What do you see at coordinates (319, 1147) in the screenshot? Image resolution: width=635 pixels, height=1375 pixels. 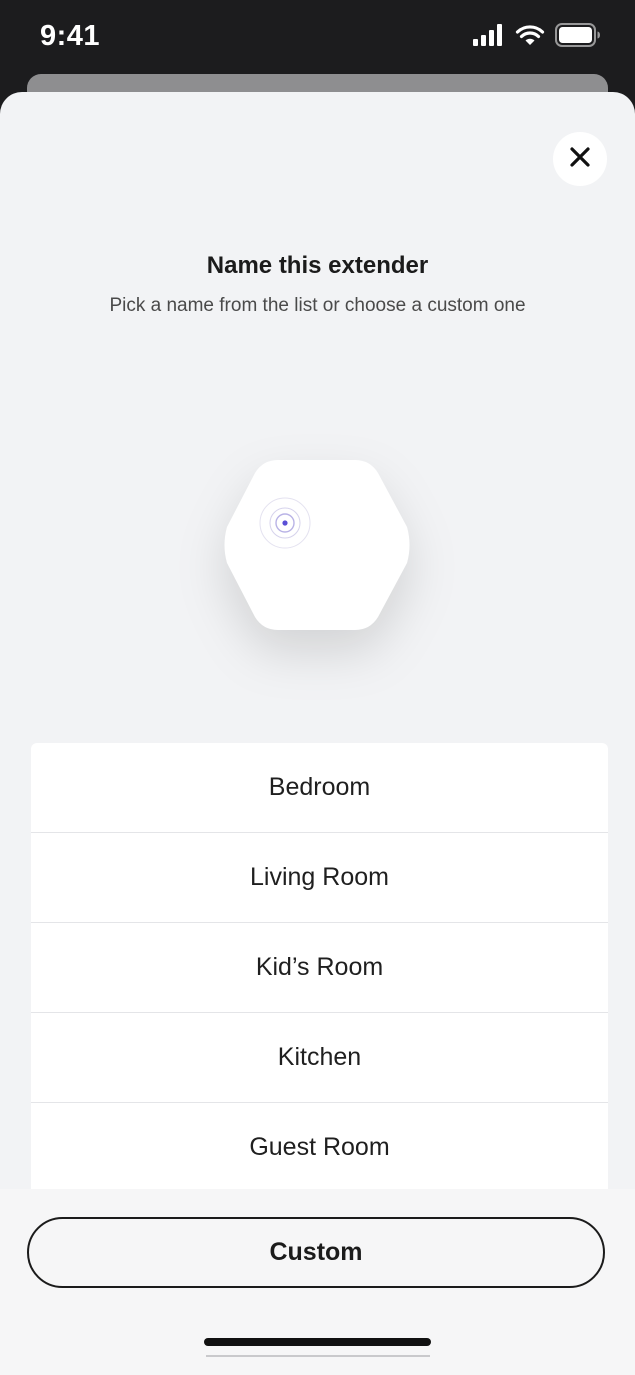 I see `list-item: Guest Room` at bounding box center [319, 1147].